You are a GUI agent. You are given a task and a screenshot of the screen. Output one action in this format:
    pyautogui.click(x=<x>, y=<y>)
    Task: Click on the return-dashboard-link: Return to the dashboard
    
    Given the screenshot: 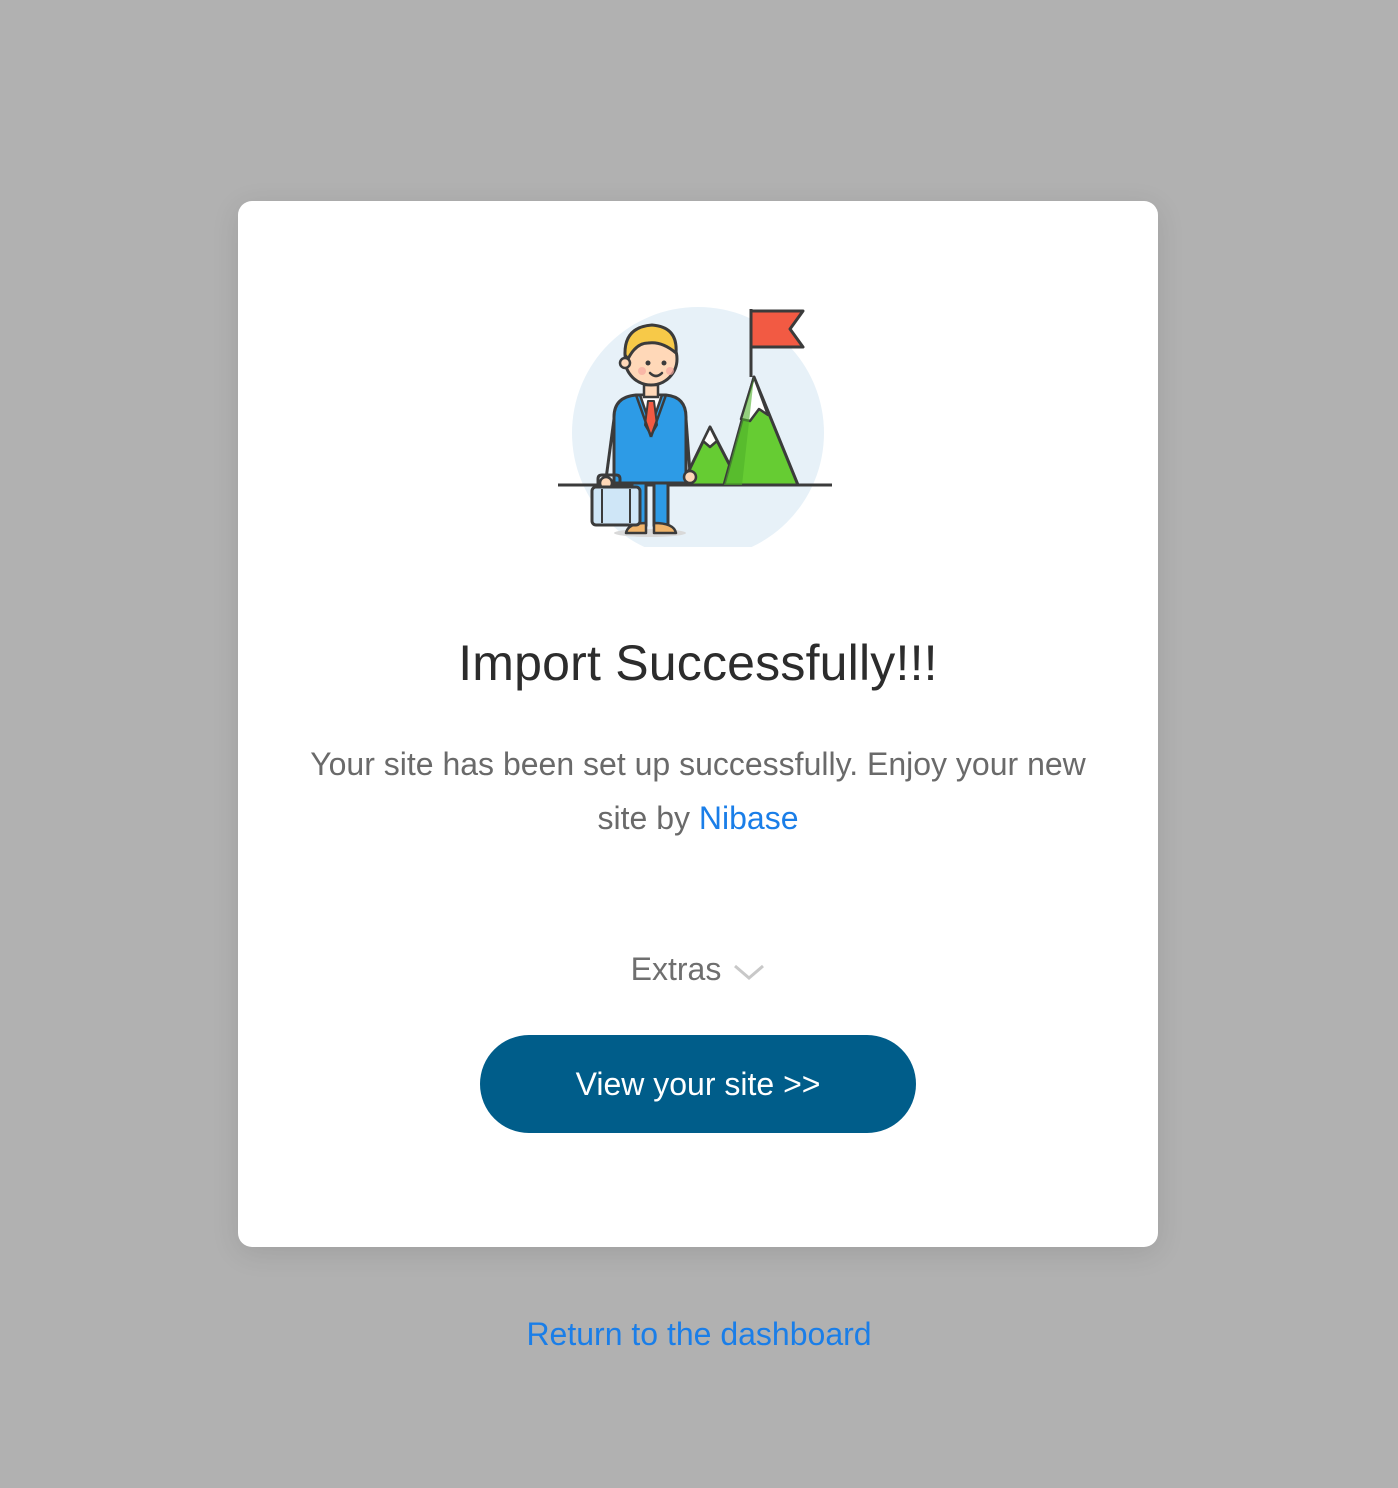 What is the action you would take?
    pyautogui.click(x=699, y=1334)
    